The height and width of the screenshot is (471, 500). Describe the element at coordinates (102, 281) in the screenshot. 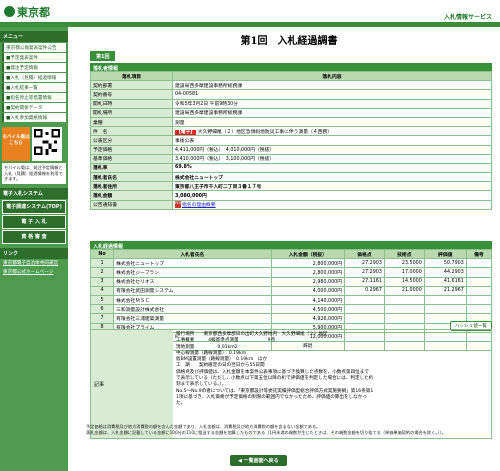

I see `bid-cell-no: 3` at that location.